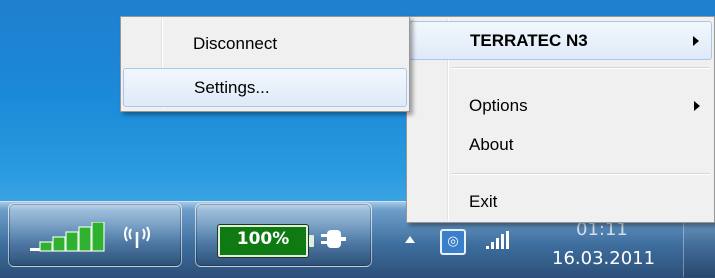 The width and height of the screenshot is (715, 278). What do you see at coordinates (67, 237) in the screenshot?
I see `signal-strength-icon` at bounding box center [67, 237].